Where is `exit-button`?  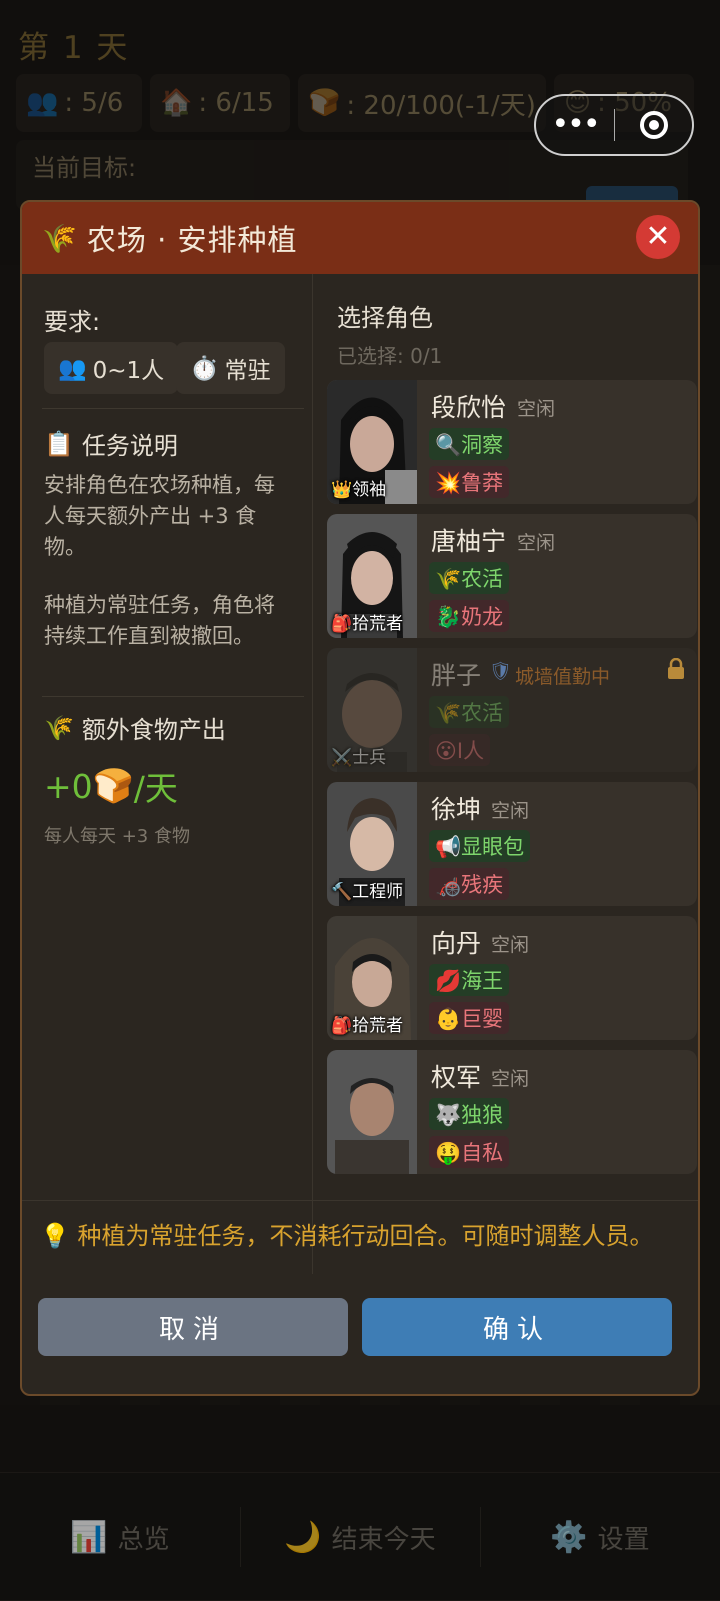 exit-button is located at coordinates (653, 125).